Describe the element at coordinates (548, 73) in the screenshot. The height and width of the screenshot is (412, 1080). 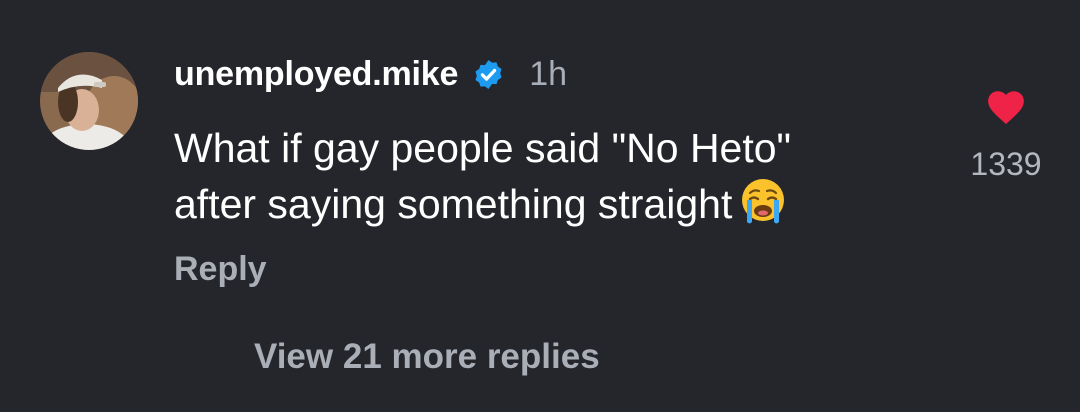
I see `timestamp: 1h` at that location.